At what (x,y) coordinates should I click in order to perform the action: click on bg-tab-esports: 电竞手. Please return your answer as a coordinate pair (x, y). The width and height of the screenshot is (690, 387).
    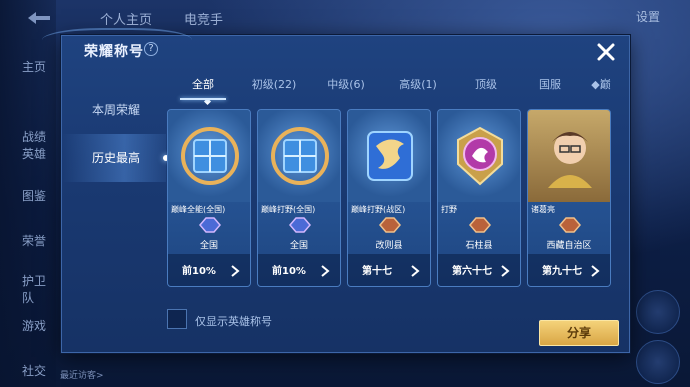
    Looking at the image, I should click on (203, 18).